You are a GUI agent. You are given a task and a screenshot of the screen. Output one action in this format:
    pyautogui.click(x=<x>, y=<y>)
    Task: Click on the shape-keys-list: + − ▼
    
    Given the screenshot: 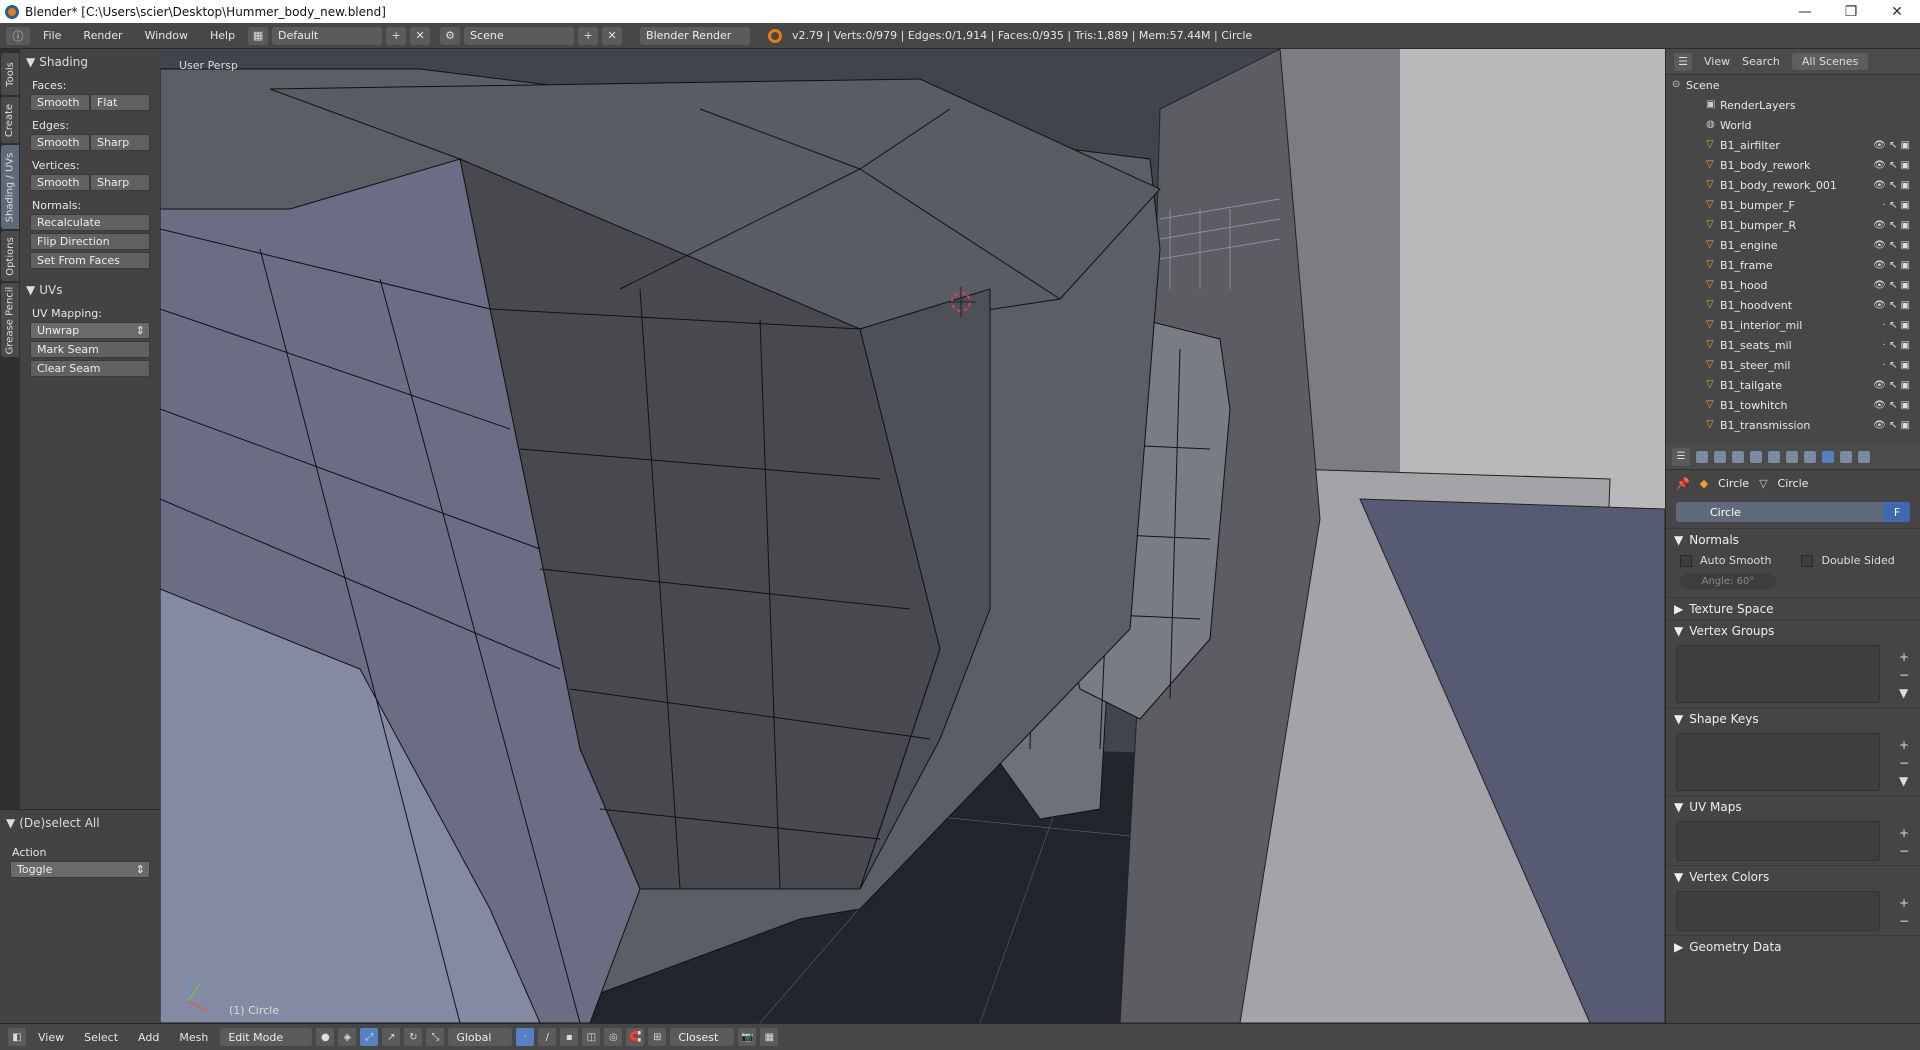 What is the action you would take?
    pyautogui.click(x=1792, y=762)
    